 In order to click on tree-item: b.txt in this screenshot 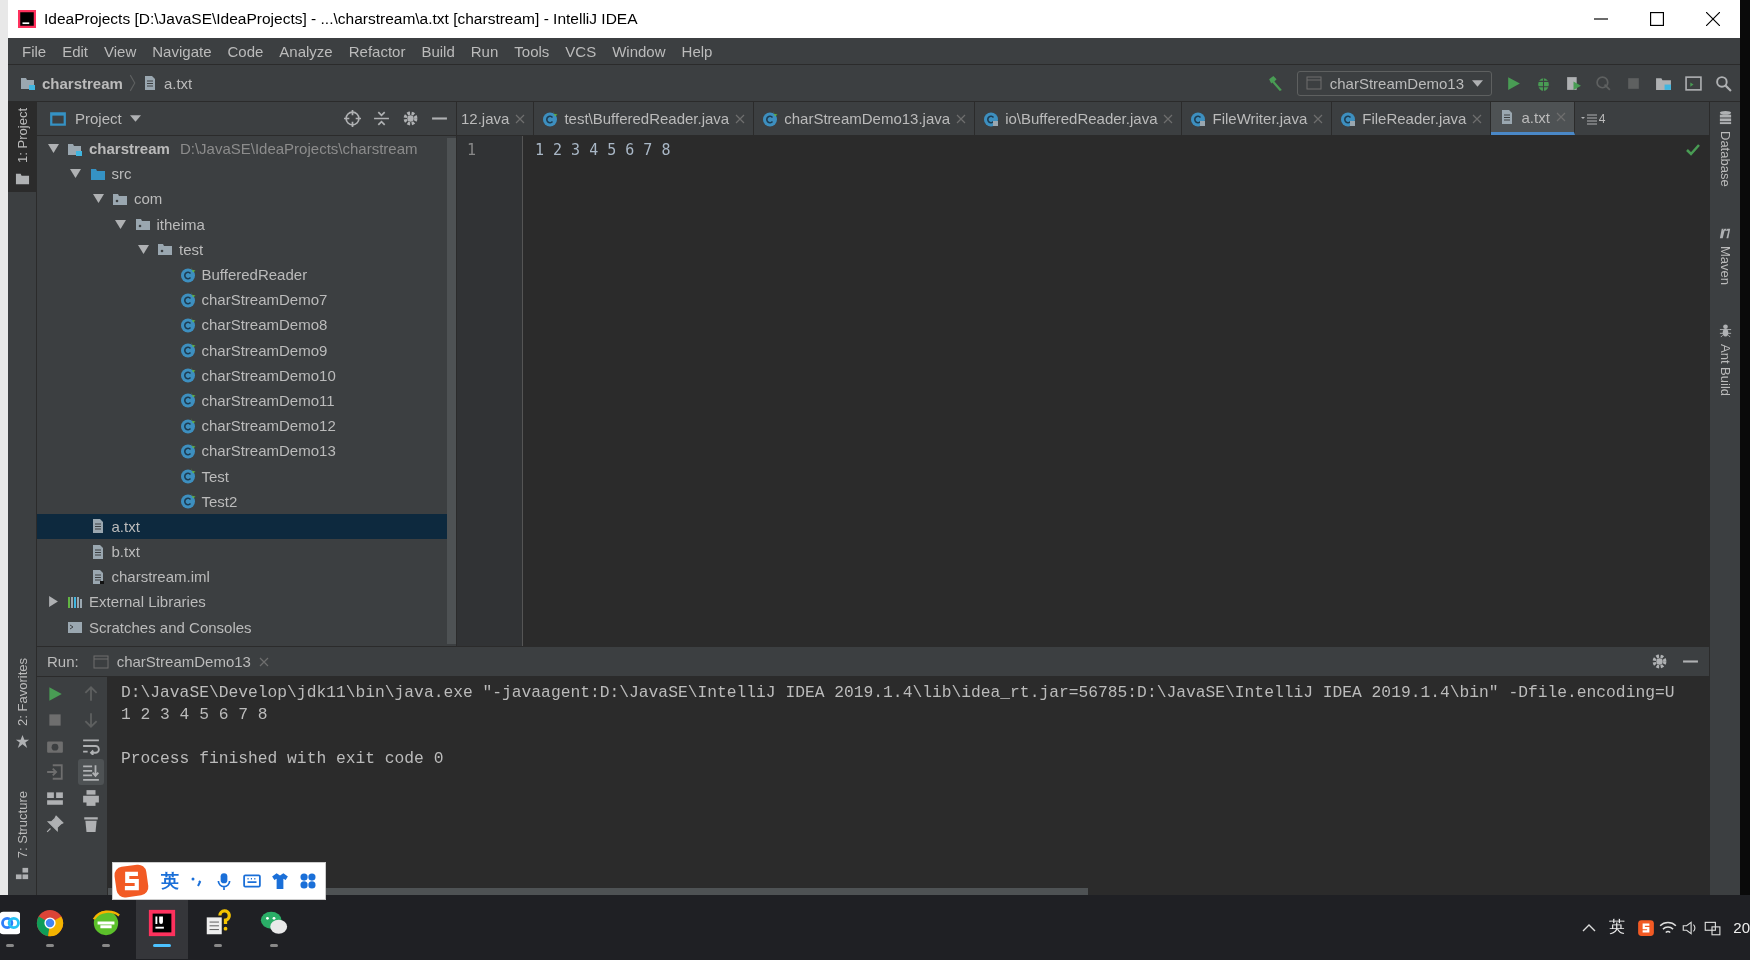, I will do `click(242, 552)`.